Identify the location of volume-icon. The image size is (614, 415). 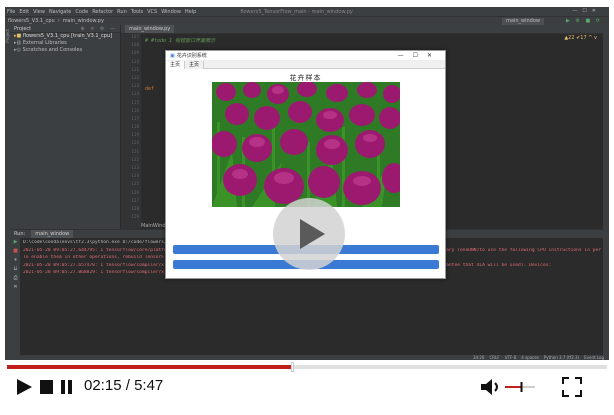
(491, 387).